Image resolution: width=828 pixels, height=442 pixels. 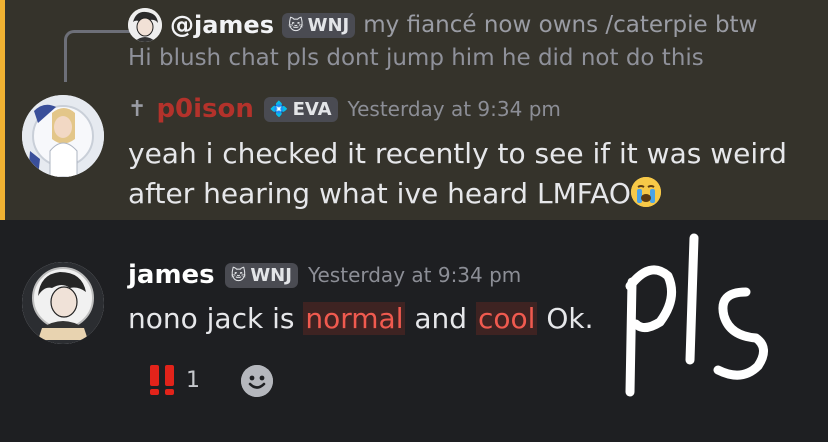 What do you see at coordinates (560, 25) in the screenshot?
I see `reply-preview-text: my fiancé now owns /caterpie btw` at bounding box center [560, 25].